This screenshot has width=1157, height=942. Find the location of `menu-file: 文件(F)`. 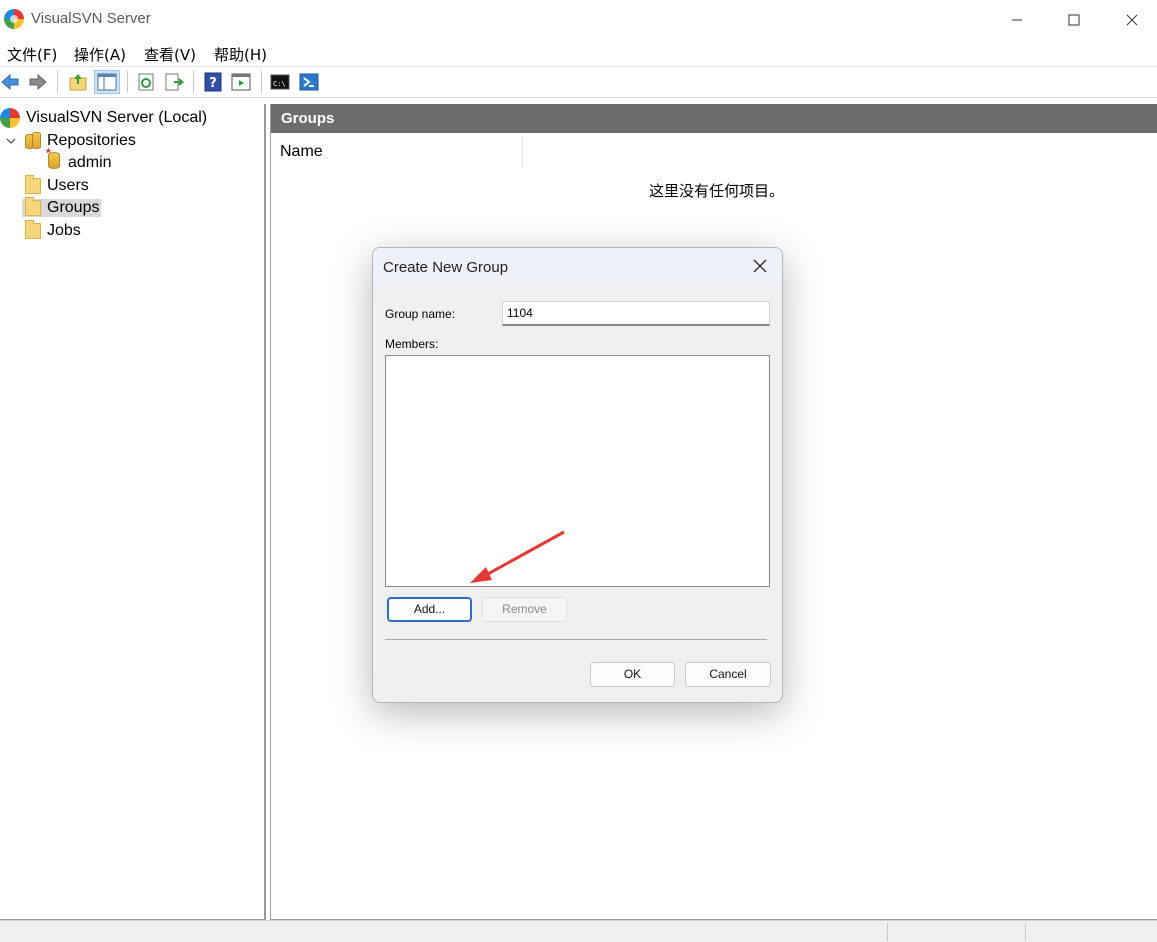

menu-file: 文件(F) is located at coordinates (32, 54).